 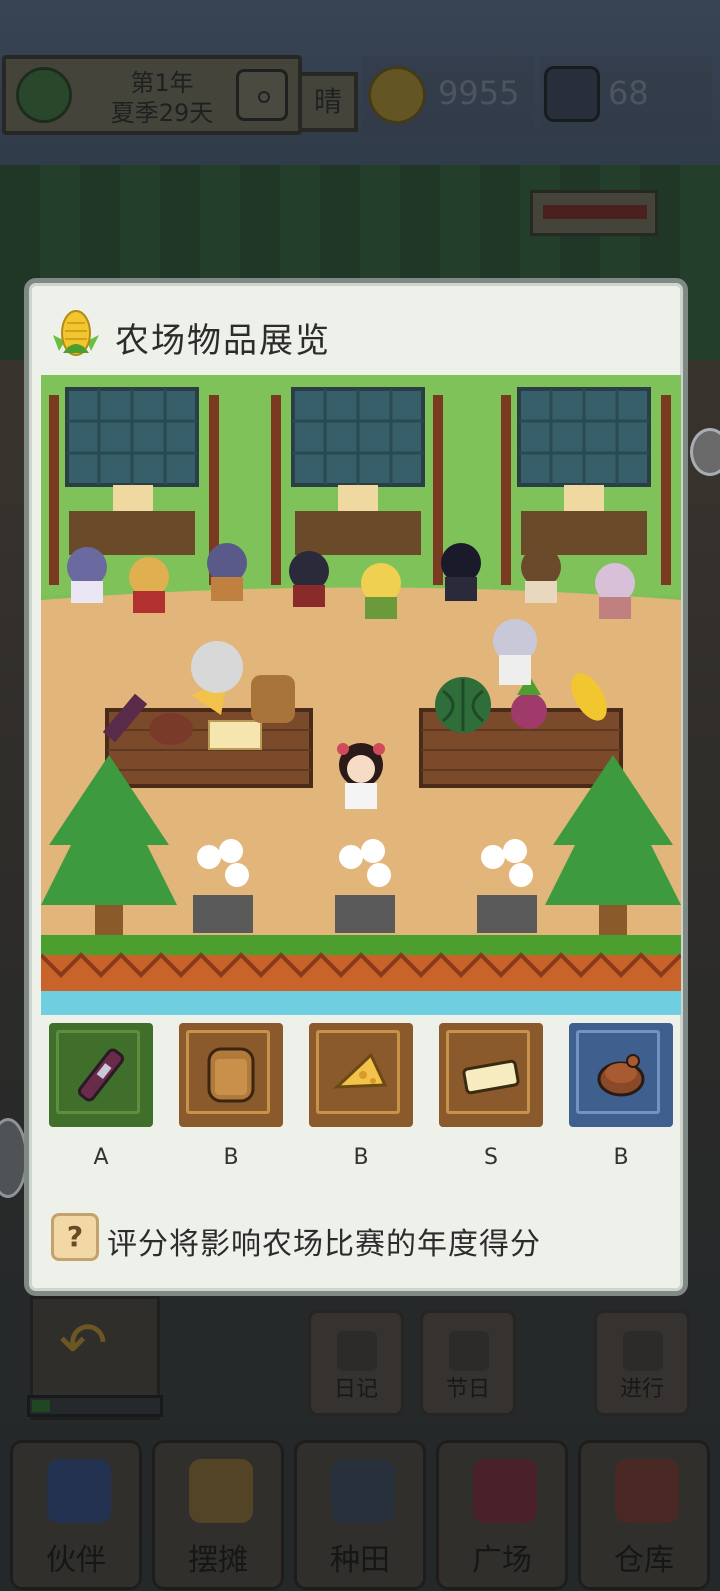 I want to click on vendor-left, so click(x=217, y=667).